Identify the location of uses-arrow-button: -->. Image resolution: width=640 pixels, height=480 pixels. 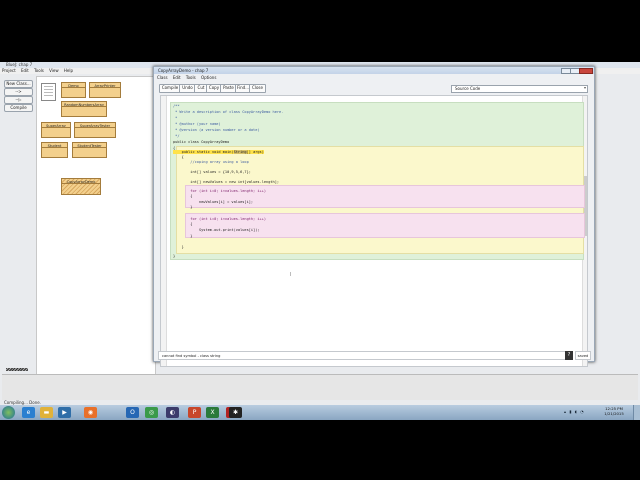
(18, 92).